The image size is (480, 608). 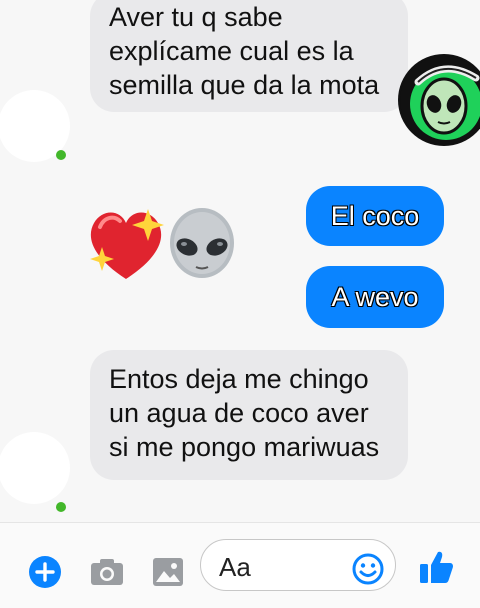 I want to click on camera-icon, so click(x=107, y=572).